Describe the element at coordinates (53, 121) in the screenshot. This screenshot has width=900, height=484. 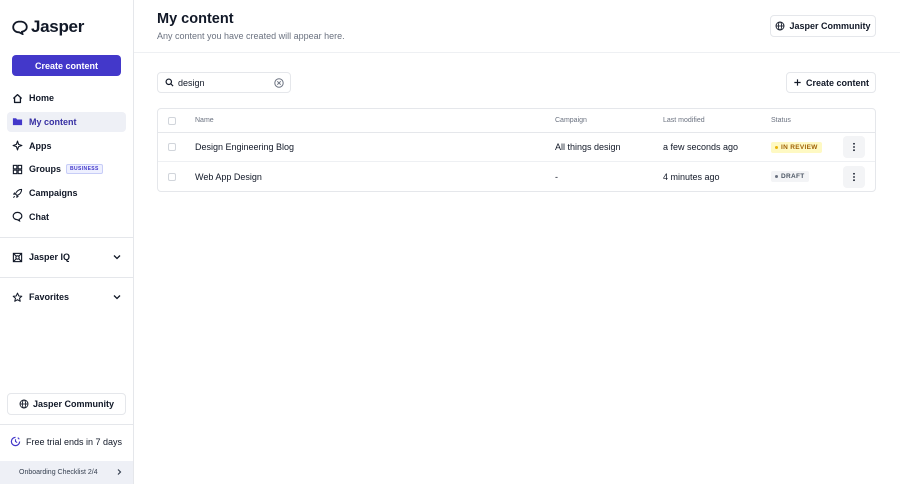
I see `sidebar-item-label: My content` at that location.